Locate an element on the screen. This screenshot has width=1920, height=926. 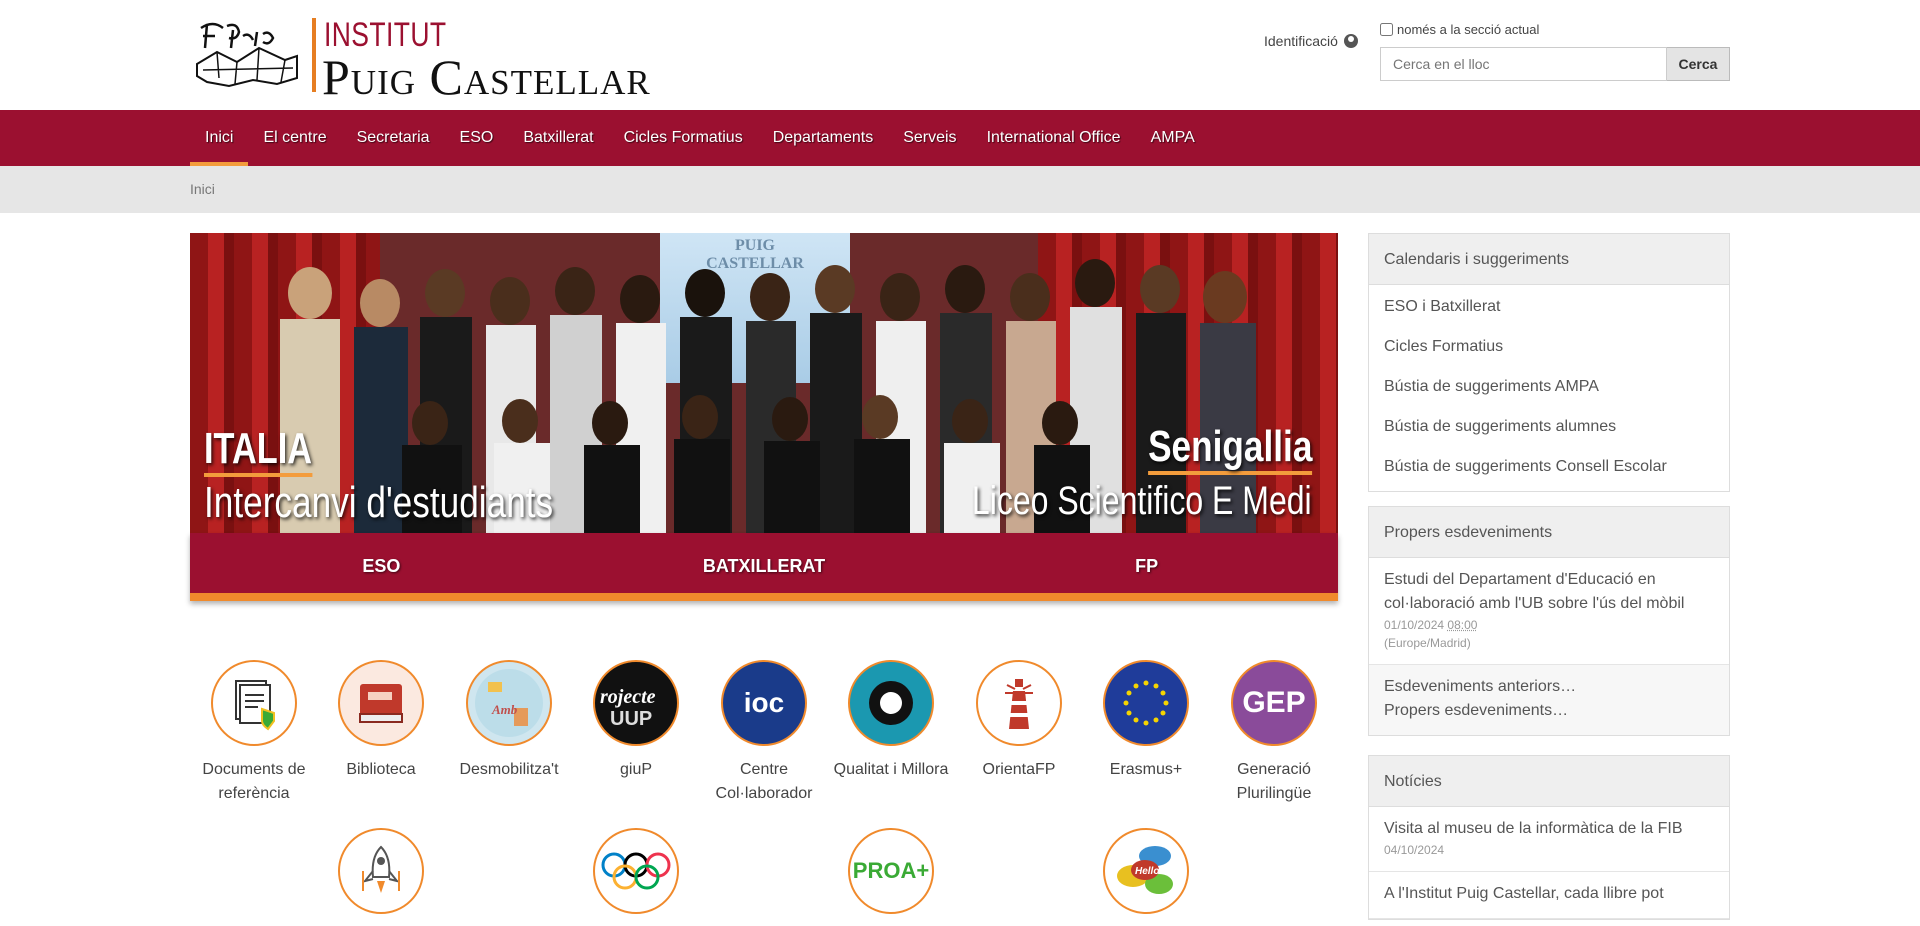
banner-caption-left: ITALIA Intercanvi d'estudiants is located at coordinates (422, 477).